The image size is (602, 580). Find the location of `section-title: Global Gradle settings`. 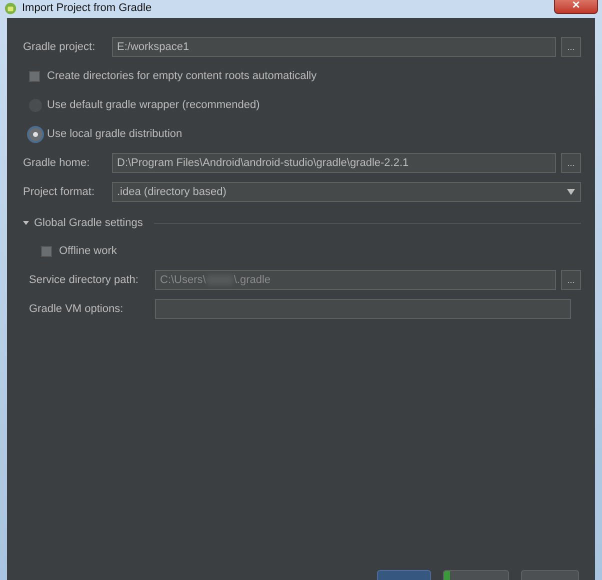

section-title: Global Gradle settings is located at coordinates (88, 223).